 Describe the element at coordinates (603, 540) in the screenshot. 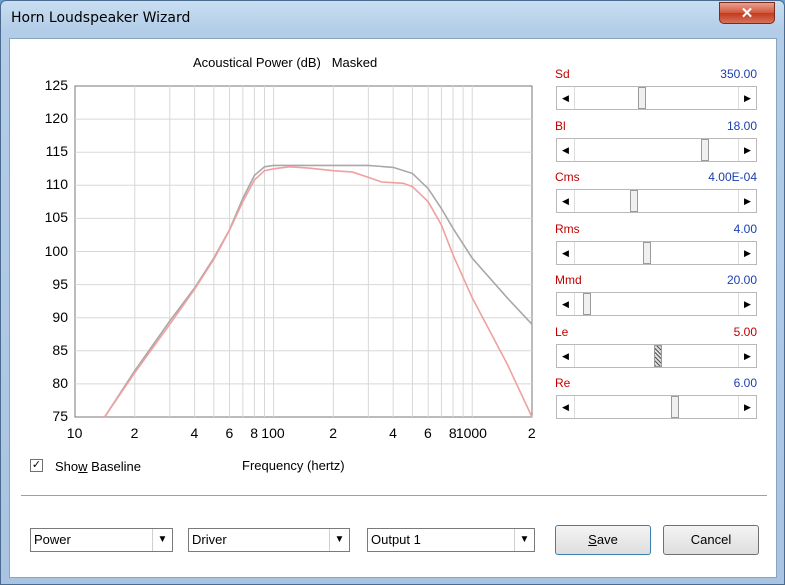

I see `save-button: Save` at that location.